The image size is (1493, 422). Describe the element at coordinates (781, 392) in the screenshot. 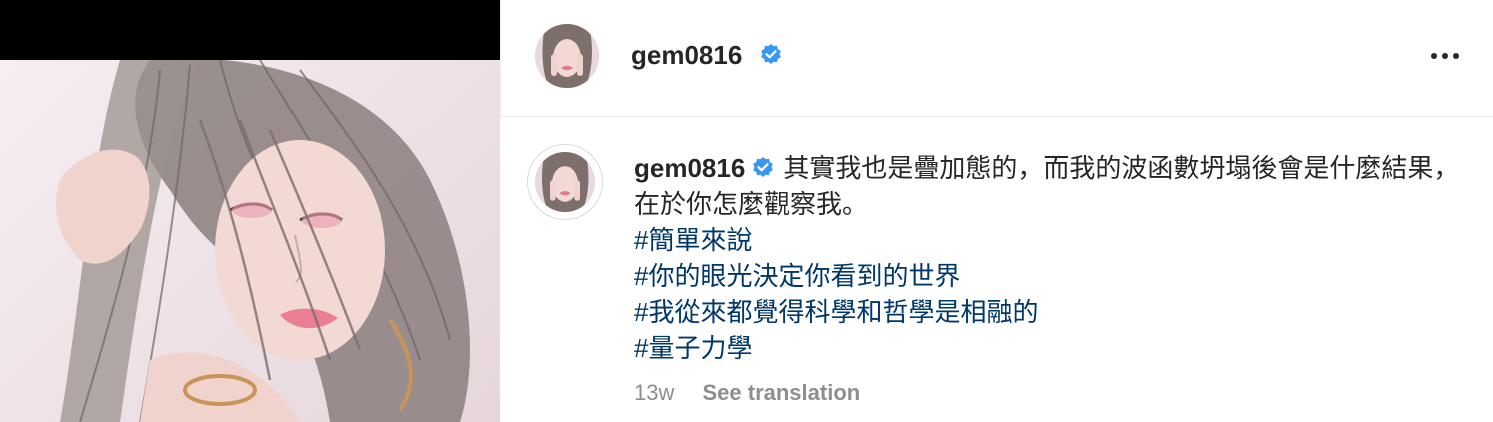

I see `see-translation-button: See translation` at that location.